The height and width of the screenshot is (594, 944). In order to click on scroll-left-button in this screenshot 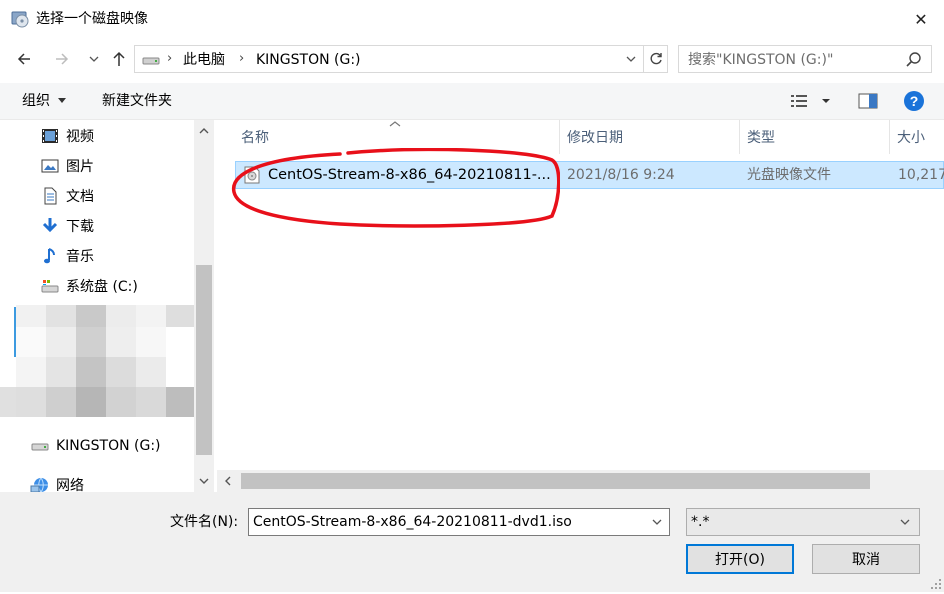, I will do `click(228, 481)`.